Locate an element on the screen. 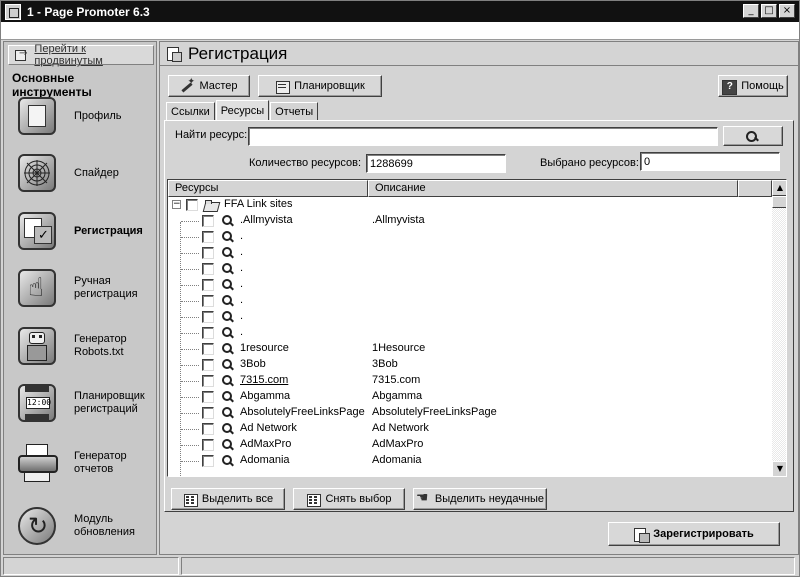 The height and width of the screenshot is (577, 800). sidebar-item-label-2: регистрация is located at coordinates (106, 294).